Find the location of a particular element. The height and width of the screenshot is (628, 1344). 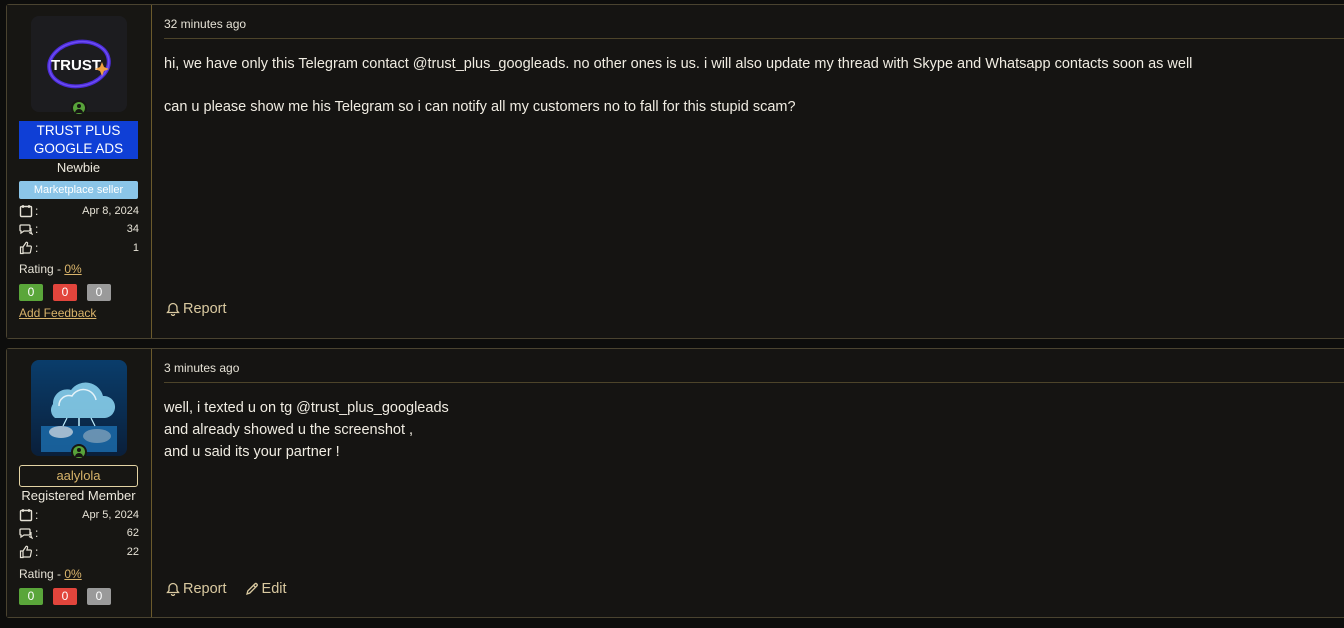

message-line: and u said its your partner ! is located at coordinates (252, 452).